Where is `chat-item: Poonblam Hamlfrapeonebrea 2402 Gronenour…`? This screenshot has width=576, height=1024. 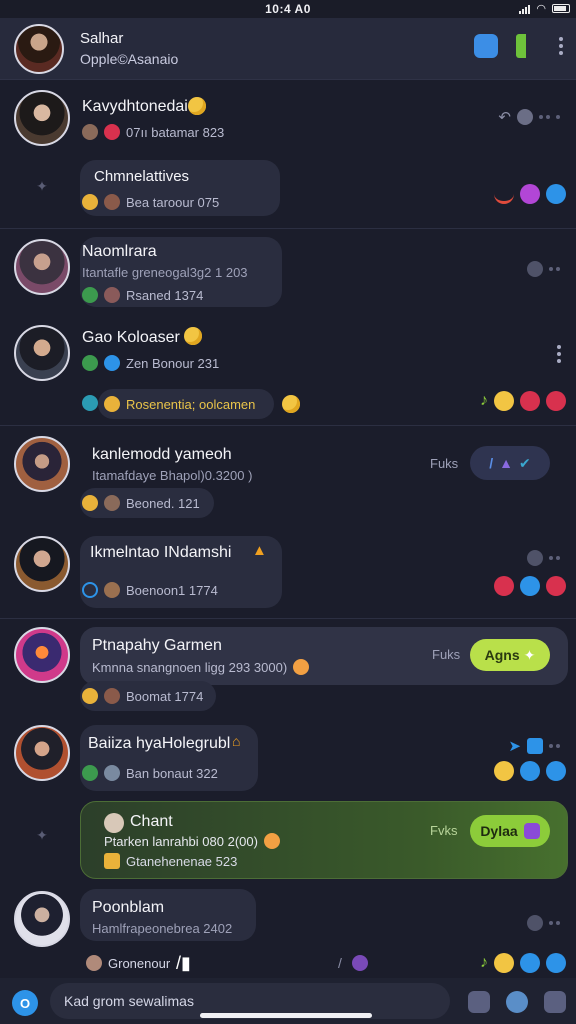
chat-item: Poonblam Hamlfrapeonebrea 2402 Gronenour… is located at coordinates (288, 930).